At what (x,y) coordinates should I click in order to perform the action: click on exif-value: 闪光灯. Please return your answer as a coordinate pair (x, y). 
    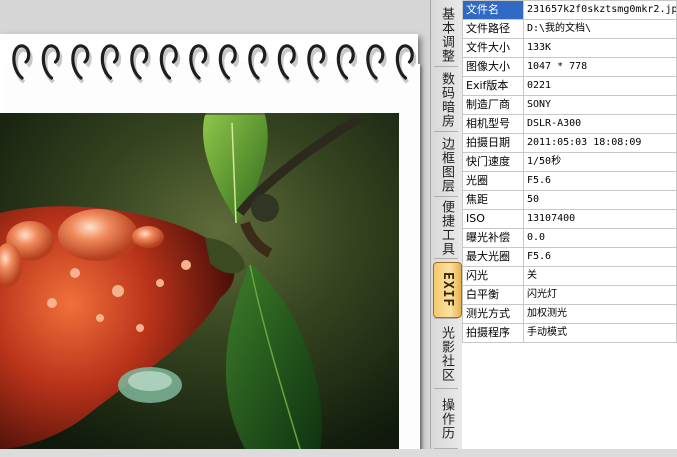
    Looking at the image, I should click on (600, 295).